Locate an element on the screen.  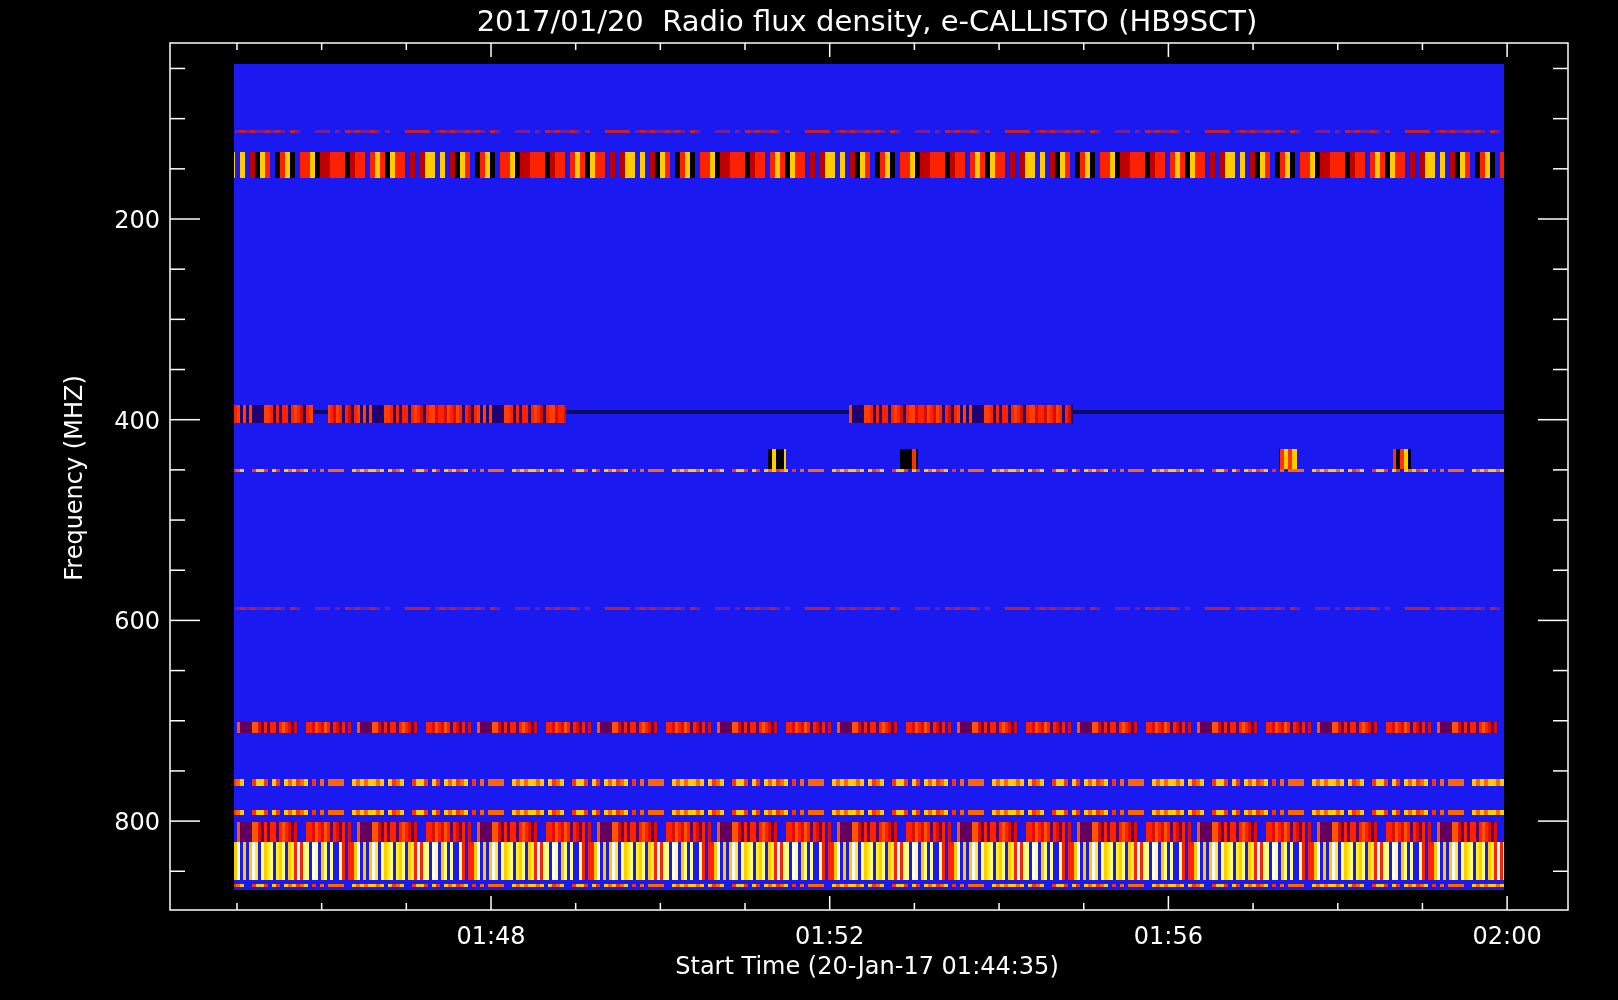
axis-title: Frequency (MHZ) is located at coordinates (74, 478).